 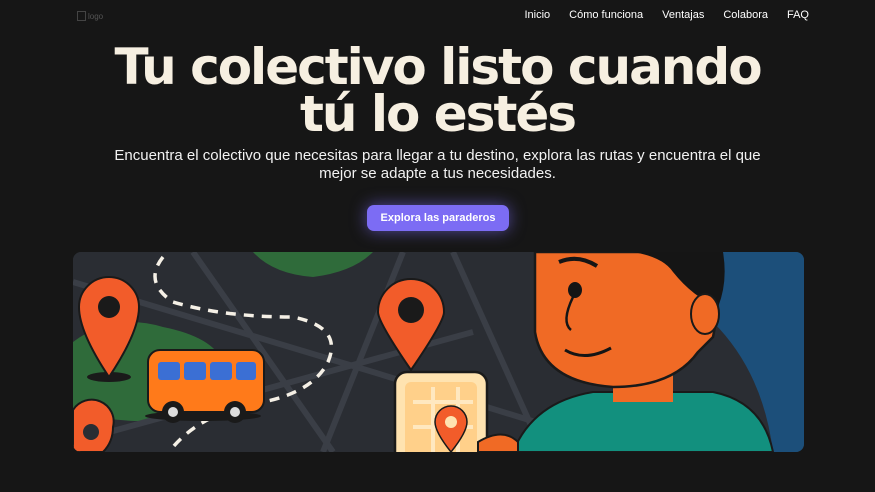 What do you see at coordinates (94, 425) in the screenshot?
I see `map-pin-icon-partial` at bounding box center [94, 425].